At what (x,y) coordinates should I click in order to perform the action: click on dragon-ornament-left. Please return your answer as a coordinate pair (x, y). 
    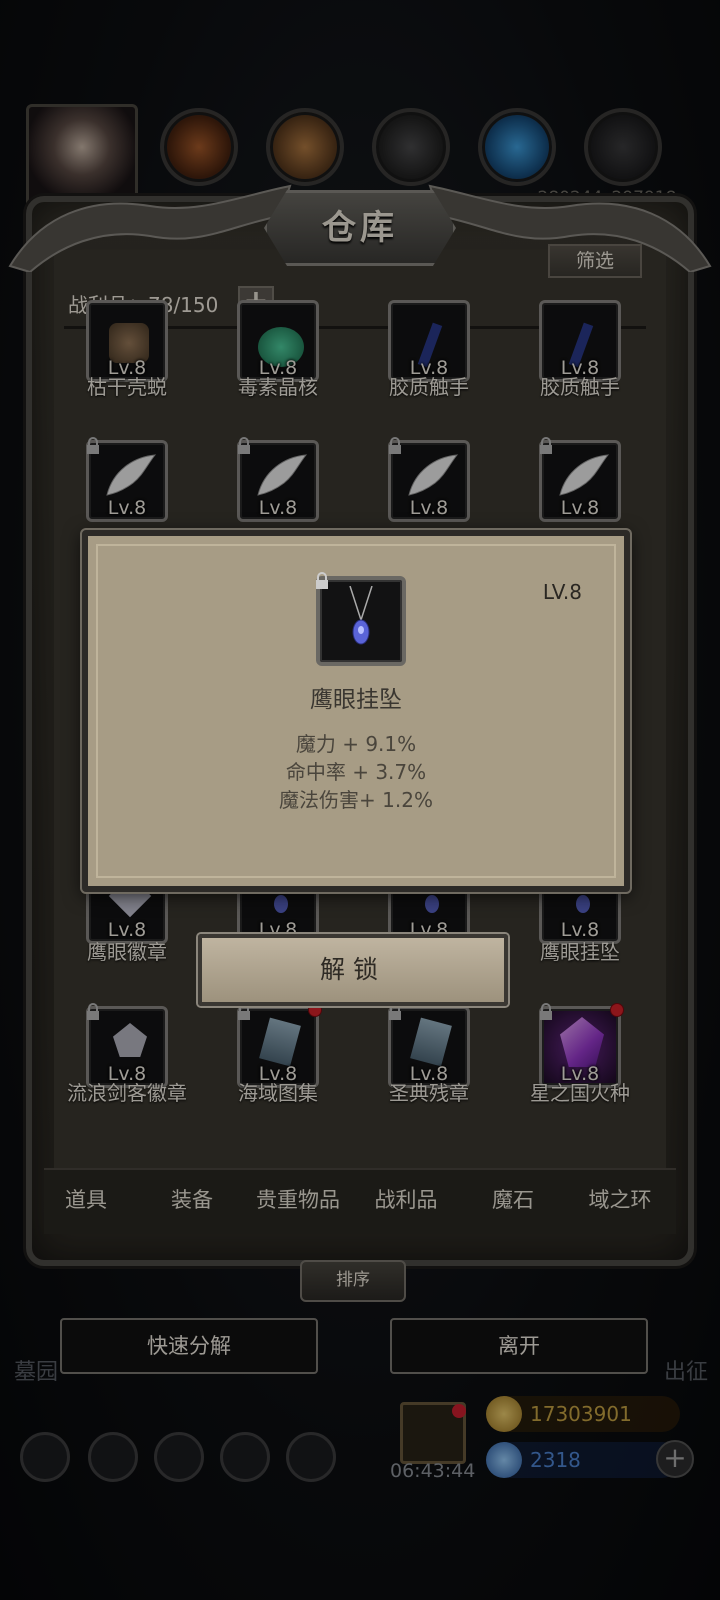
    Looking at the image, I should click on (150, 228).